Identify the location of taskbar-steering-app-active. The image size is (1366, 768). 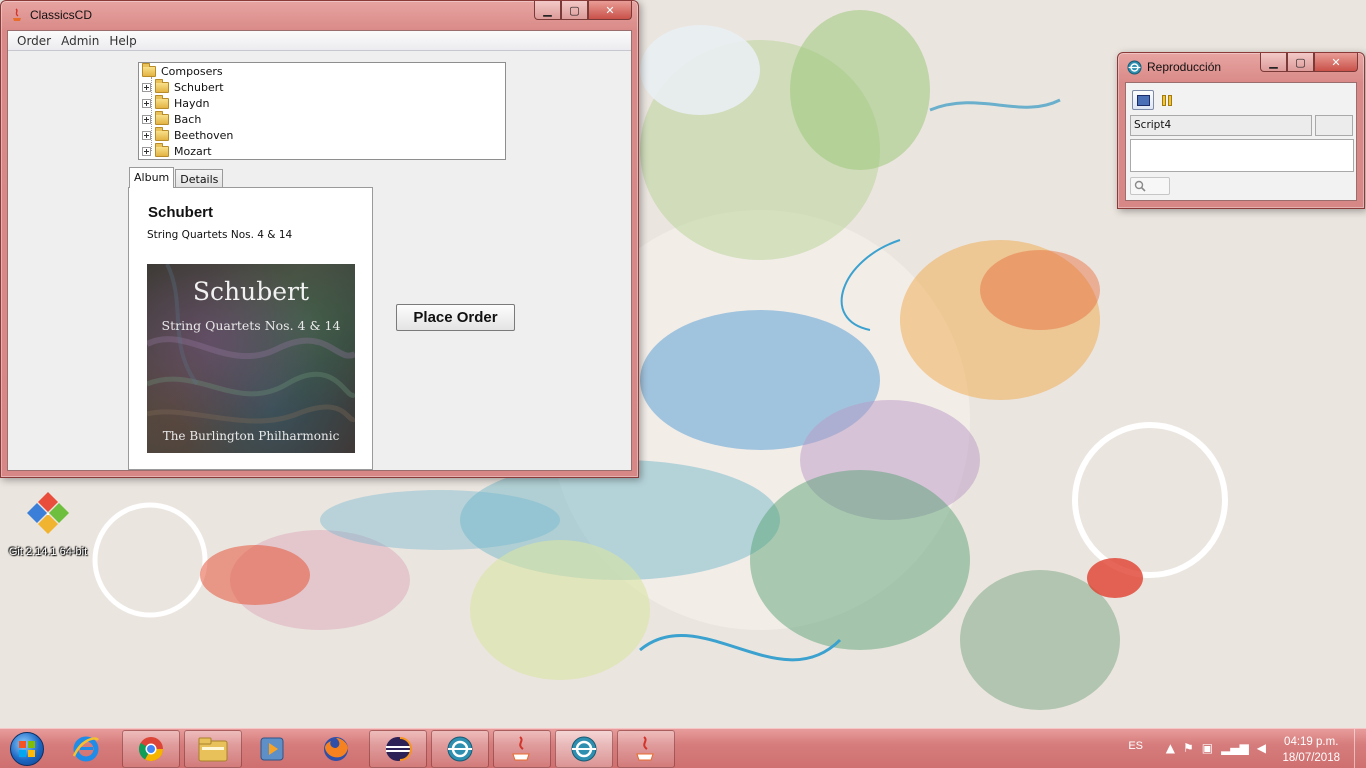
(584, 749).